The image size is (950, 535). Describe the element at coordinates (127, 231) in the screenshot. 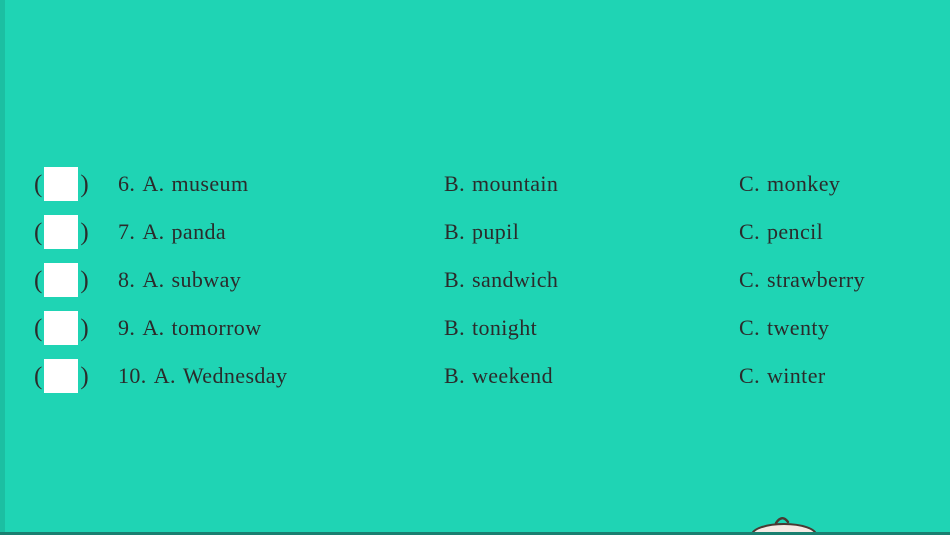

I see `question-number: 7.` at that location.